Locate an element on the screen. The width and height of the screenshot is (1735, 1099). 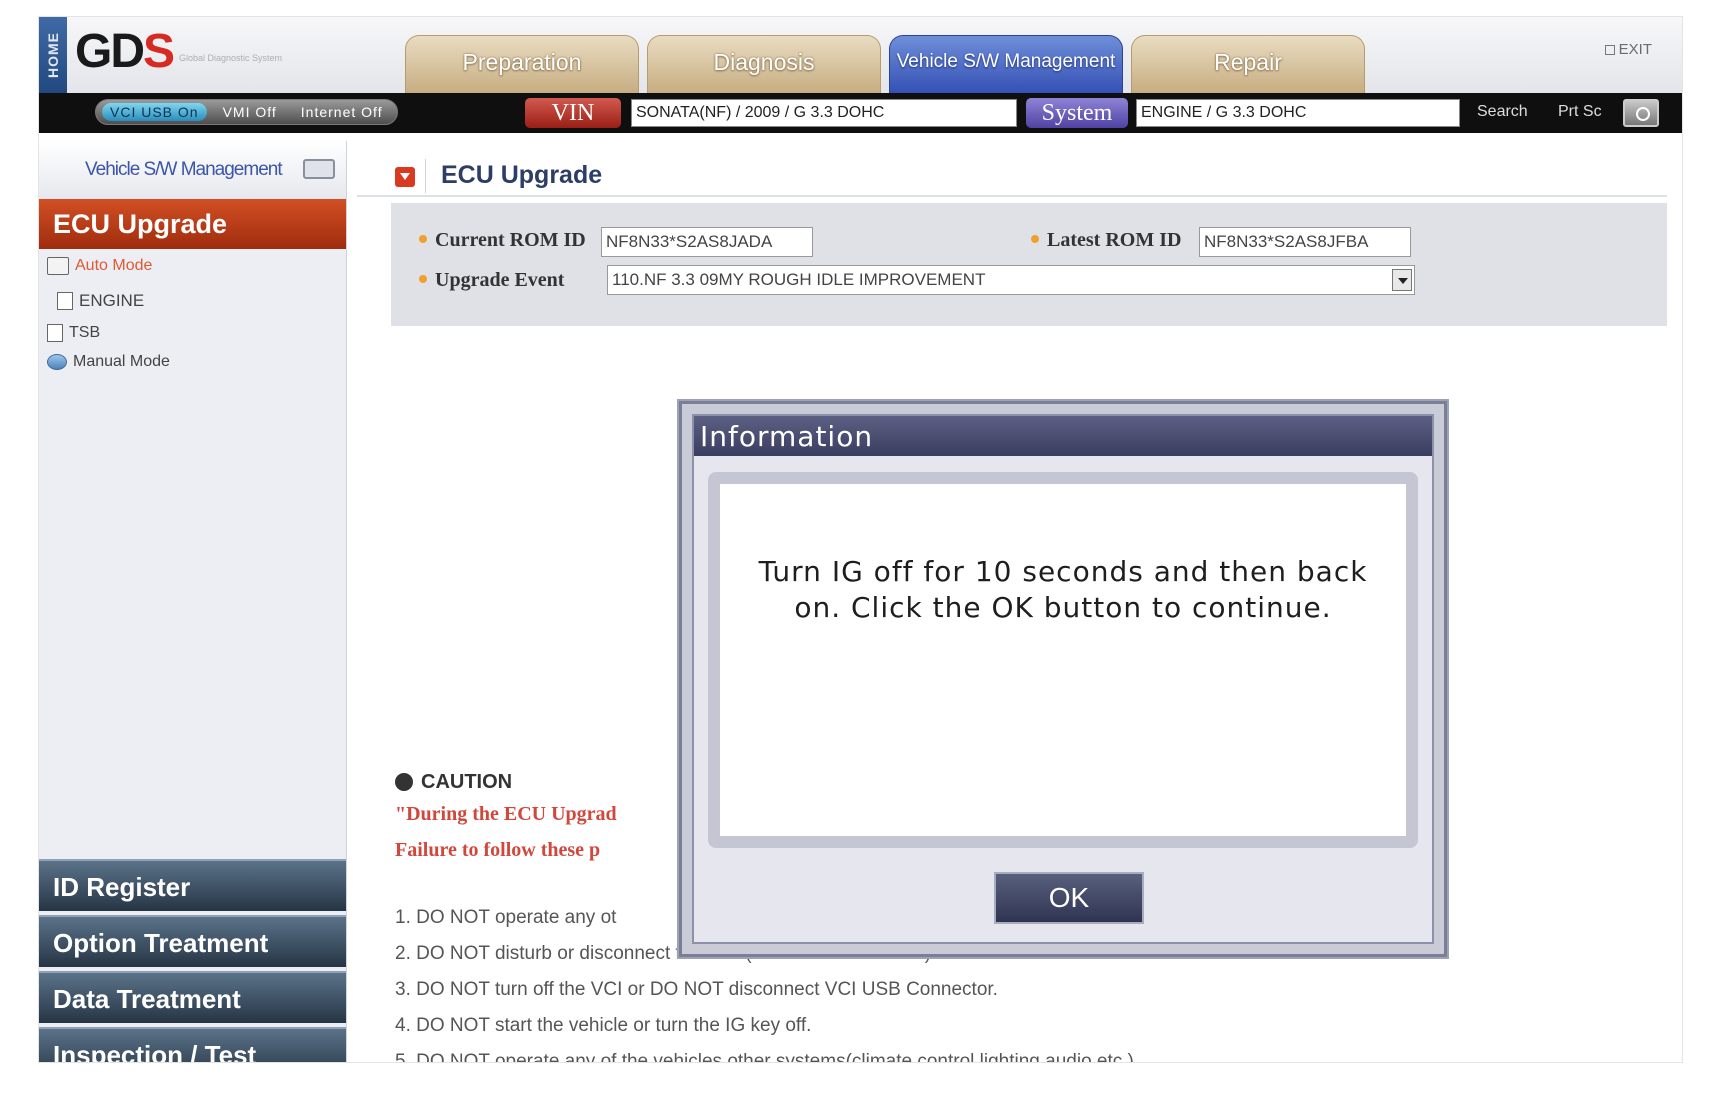
search-button: Search is located at coordinates (1502, 112).